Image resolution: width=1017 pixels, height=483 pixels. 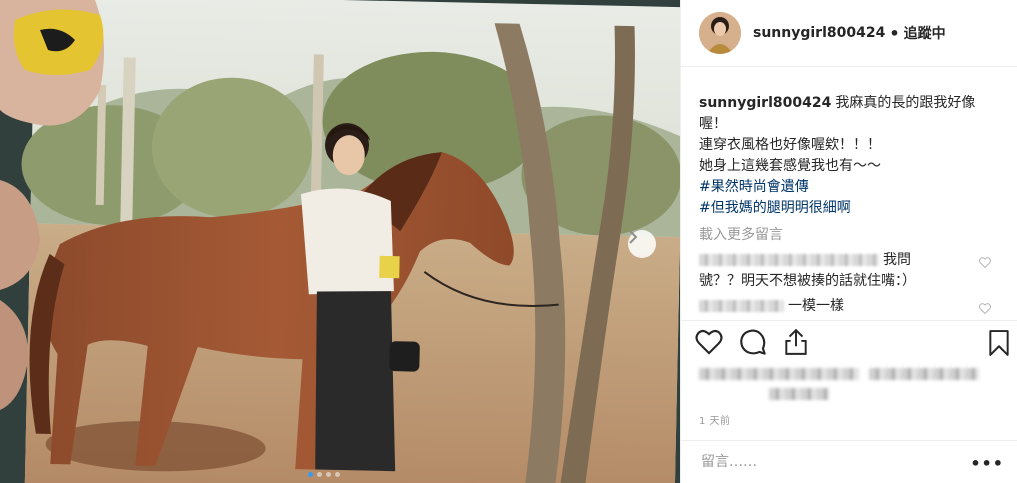 What do you see at coordinates (816, 306) in the screenshot?
I see `comment-text: 一模一樣` at bounding box center [816, 306].